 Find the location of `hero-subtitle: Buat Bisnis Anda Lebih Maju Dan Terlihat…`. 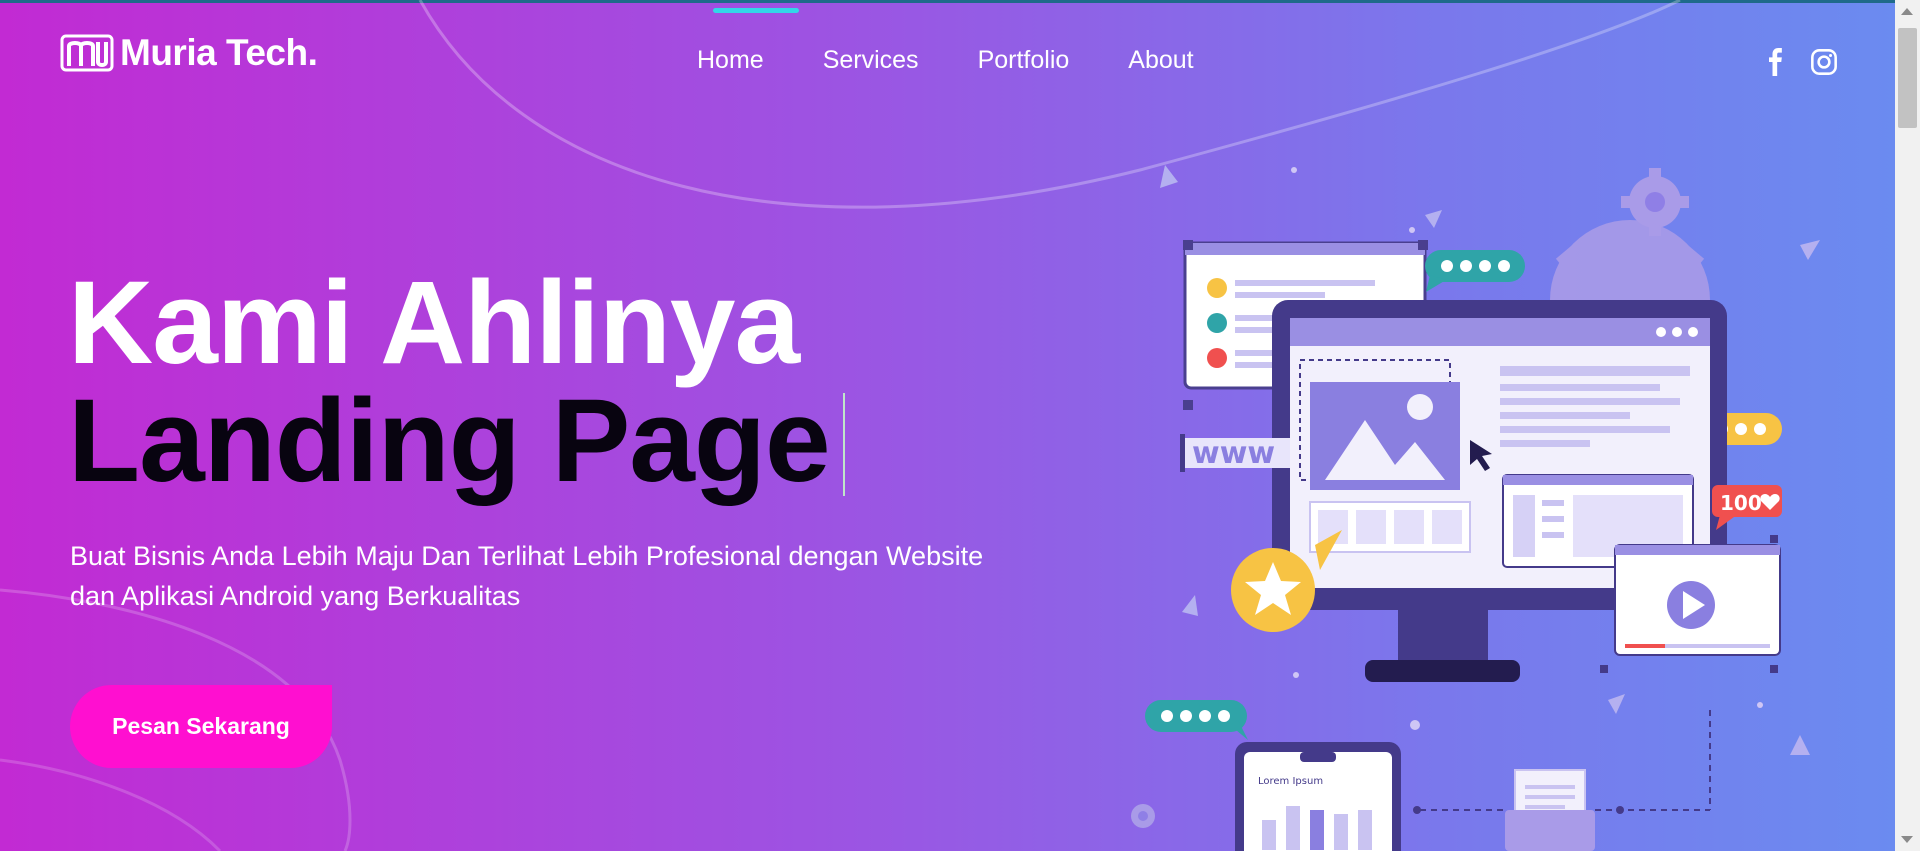

hero-subtitle: Buat Bisnis Anda Lebih Maju Dan Terlihat… is located at coordinates (570, 576).